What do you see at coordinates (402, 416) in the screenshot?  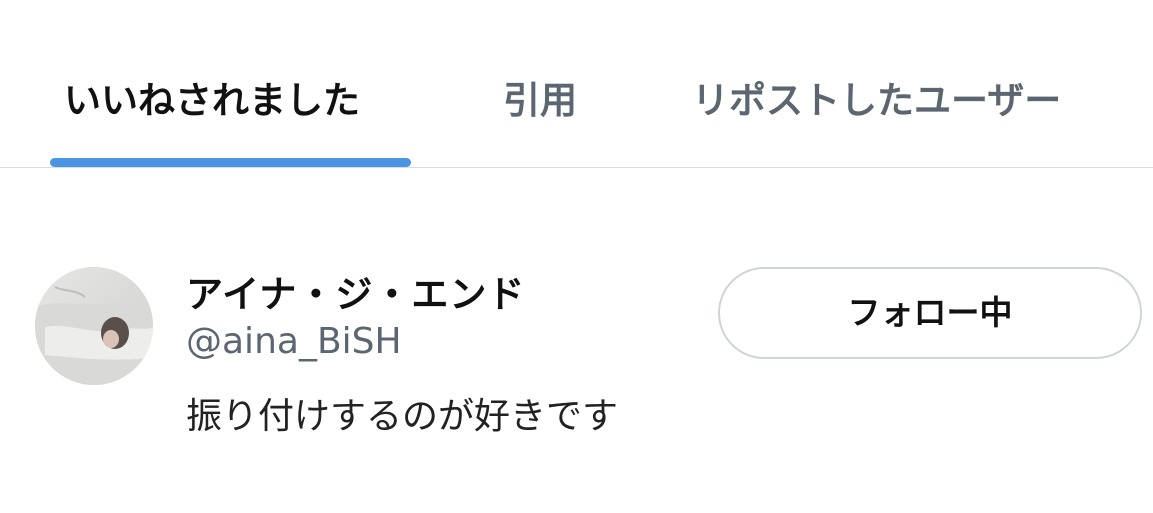 I see `user-bio: 振り付けするのが好きです` at bounding box center [402, 416].